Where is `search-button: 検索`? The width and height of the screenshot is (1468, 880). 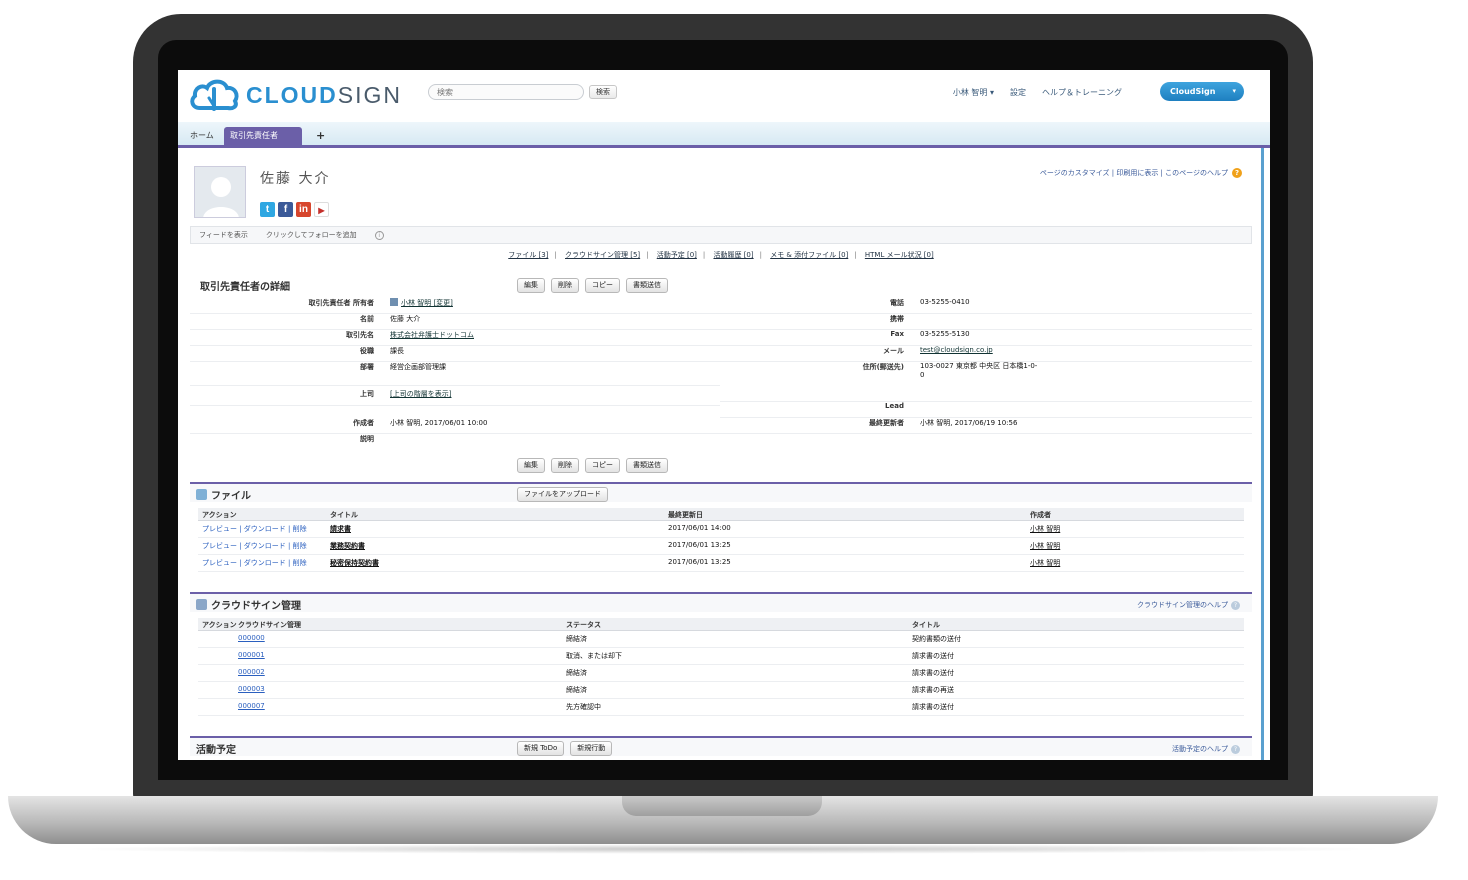 search-button: 検索 is located at coordinates (603, 92).